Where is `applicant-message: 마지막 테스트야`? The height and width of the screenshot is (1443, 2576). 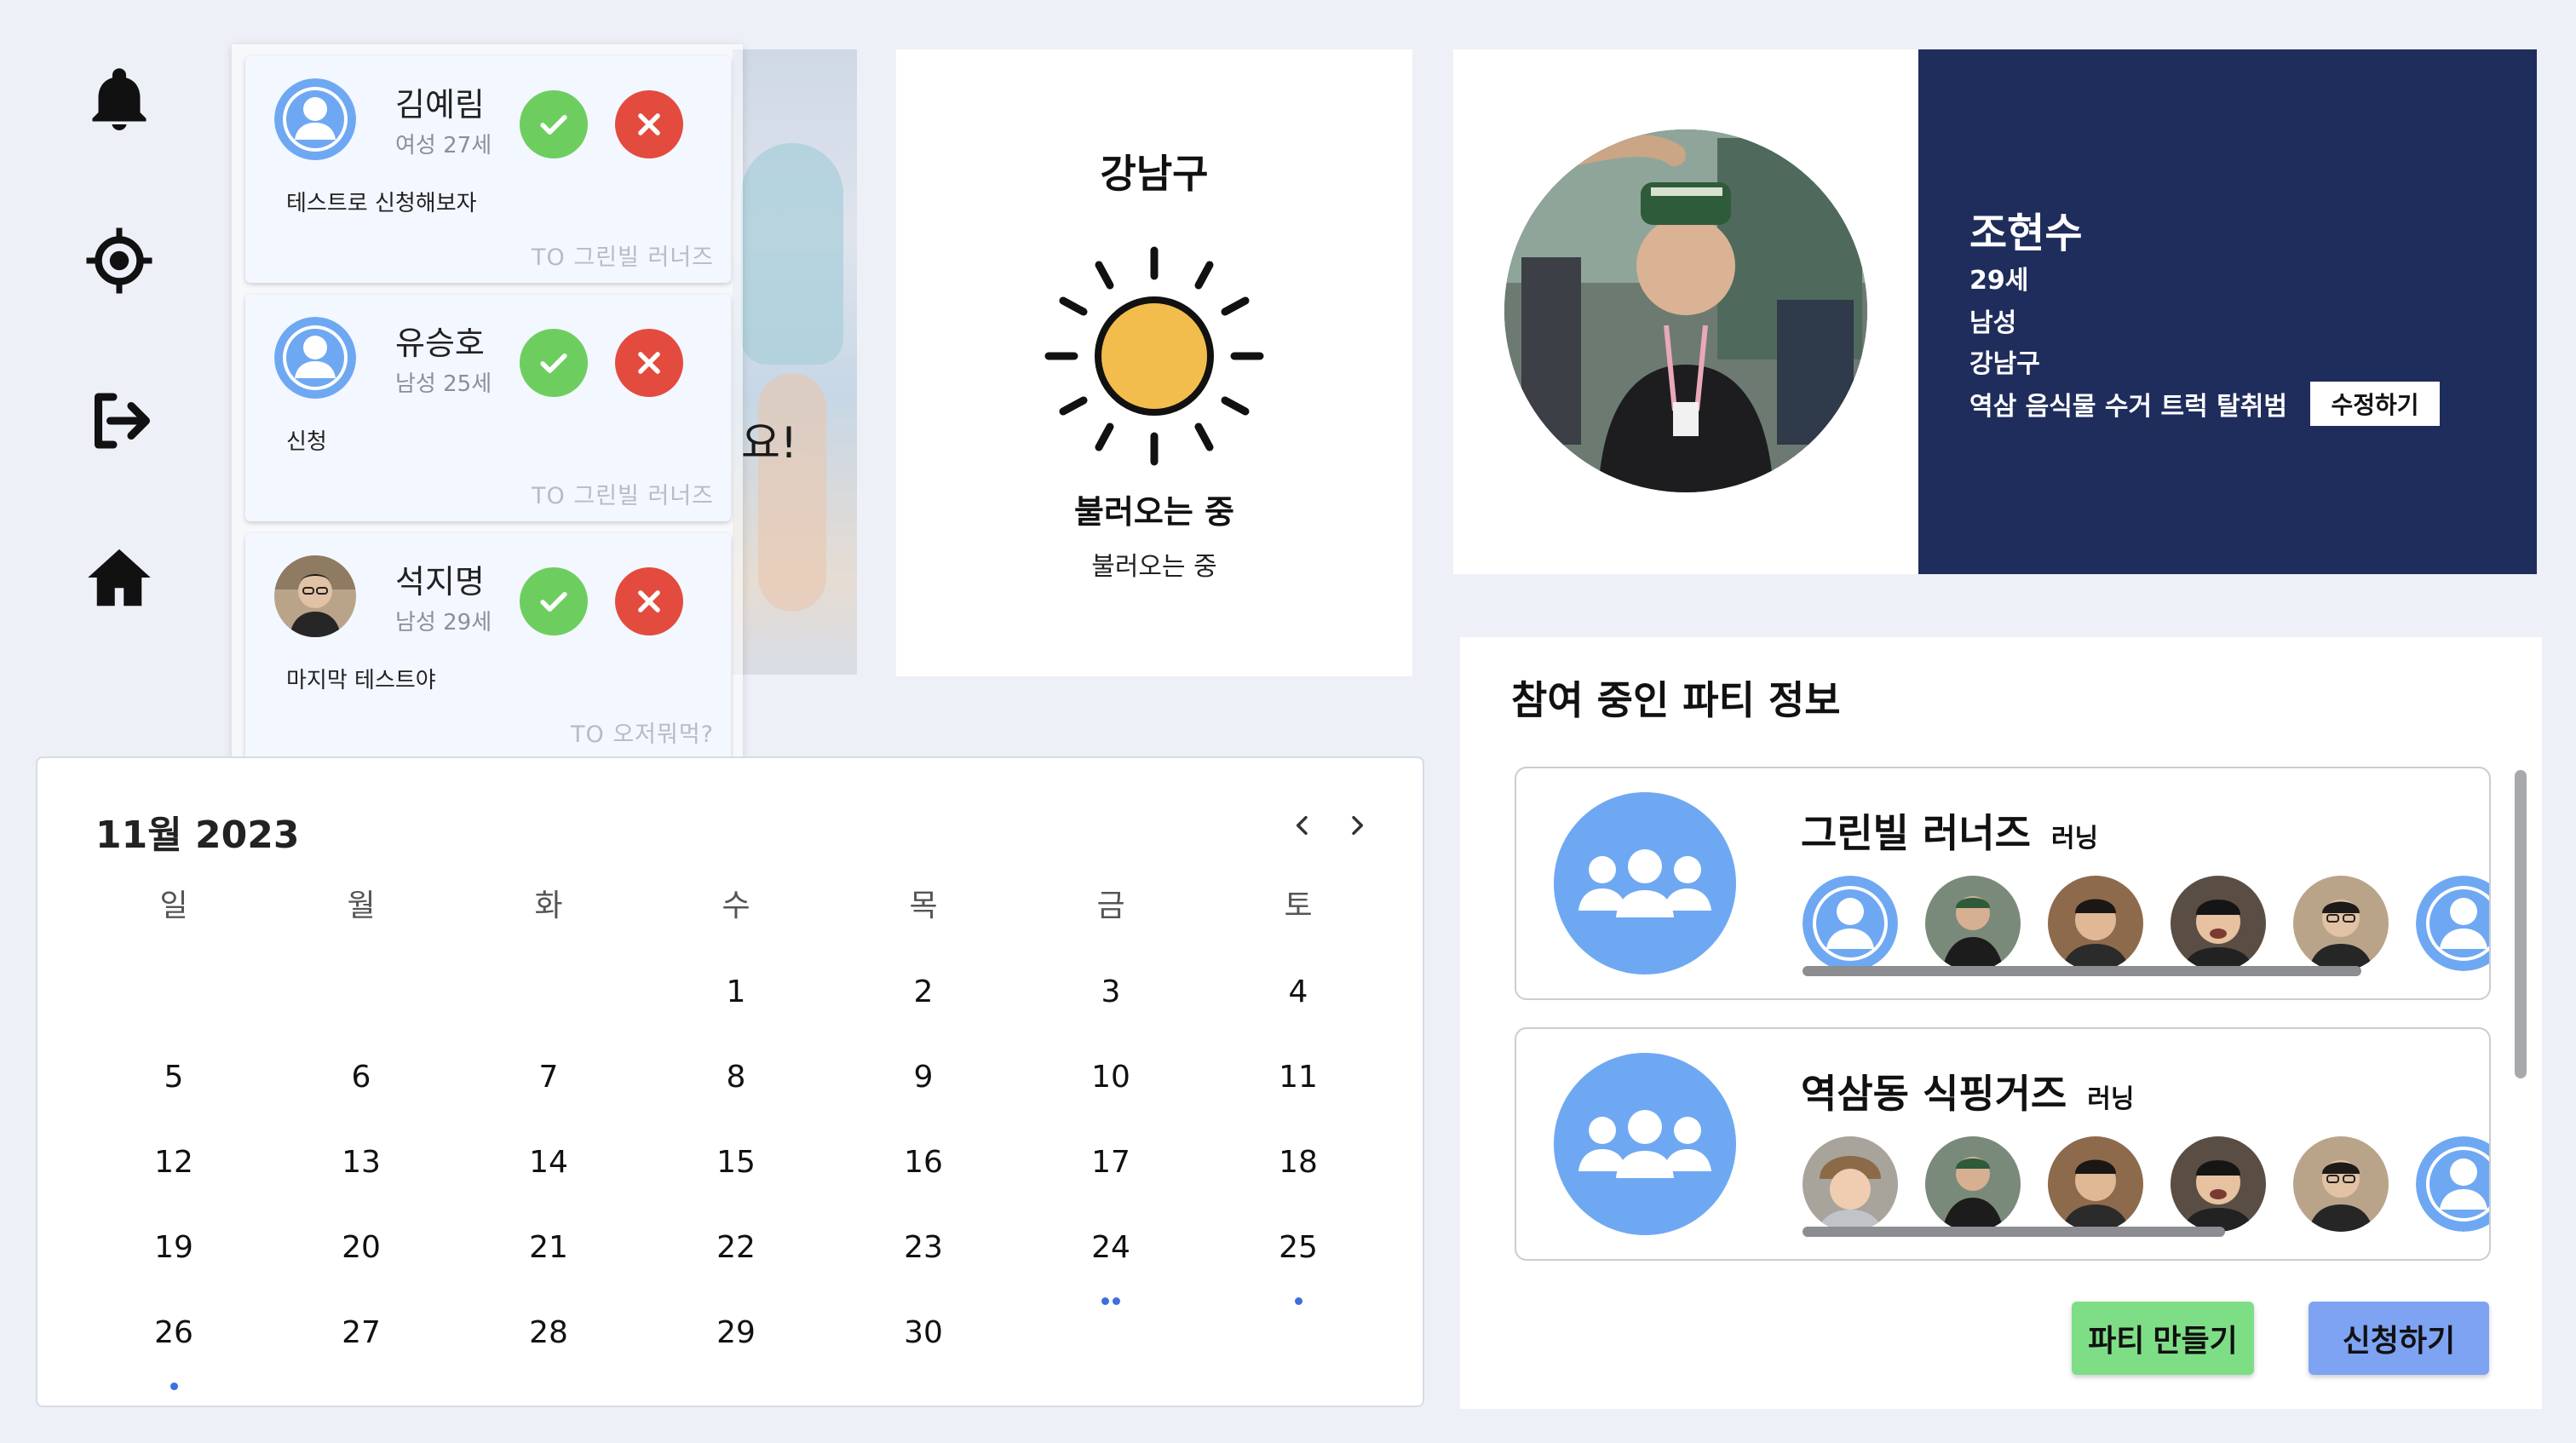
applicant-message: 마지막 테스트야 is located at coordinates (361, 681).